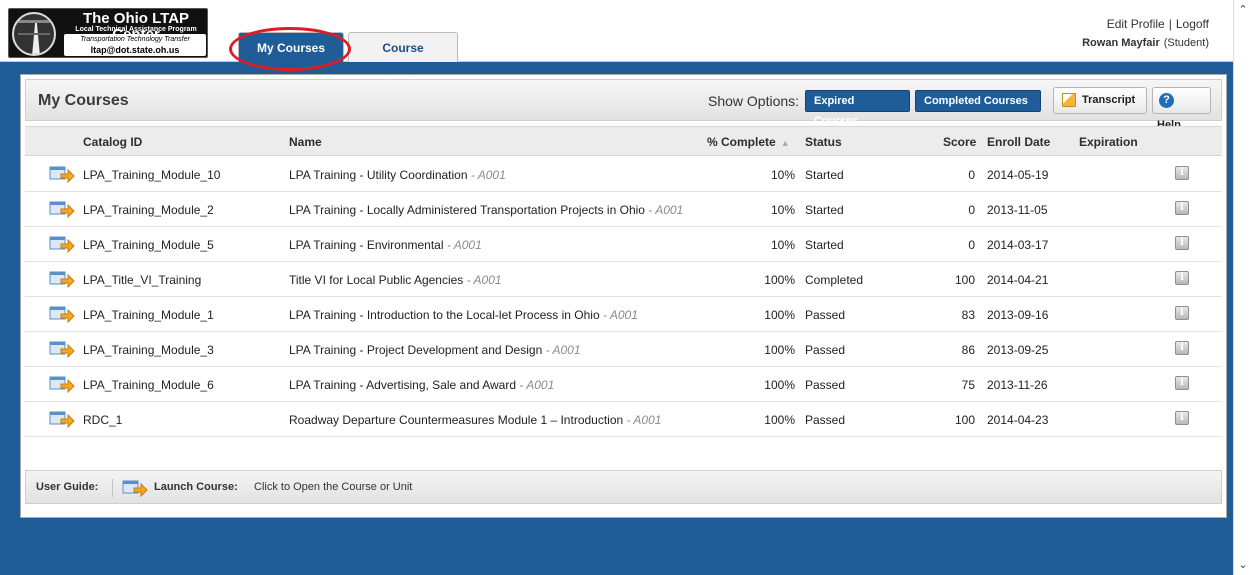 The image size is (1251, 575). What do you see at coordinates (291, 47) in the screenshot?
I see `tab-my-courses: My Courses` at bounding box center [291, 47].